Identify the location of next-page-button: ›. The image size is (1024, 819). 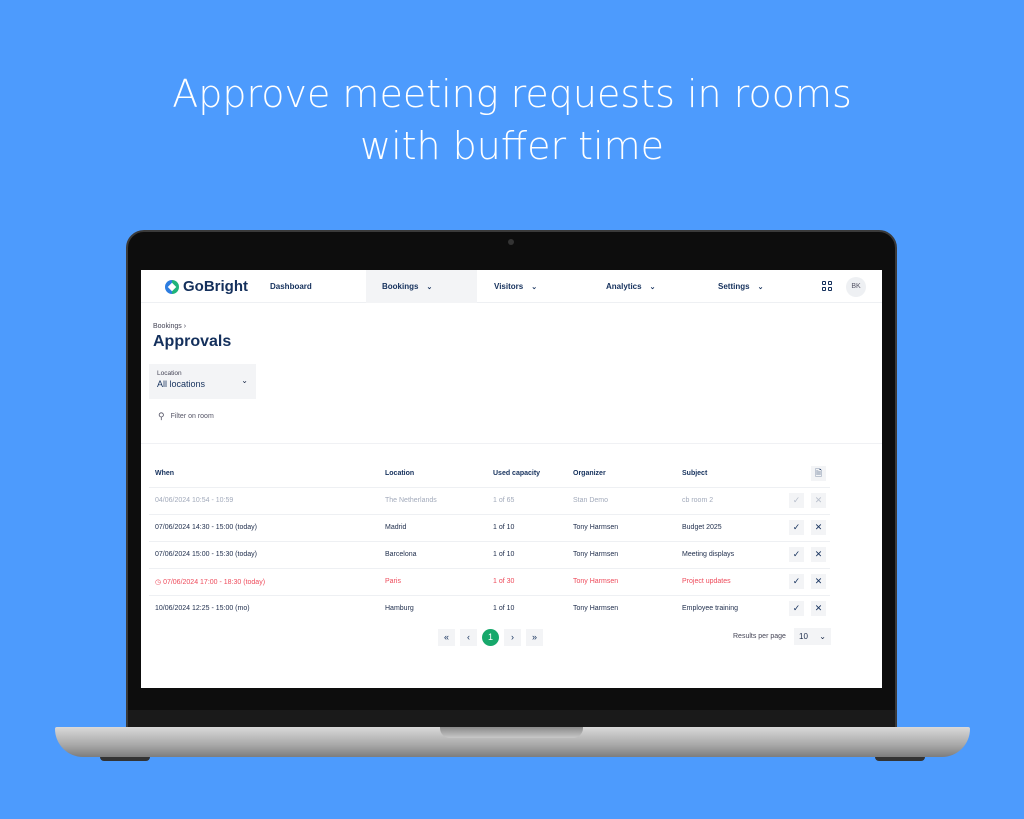
(512, 637).